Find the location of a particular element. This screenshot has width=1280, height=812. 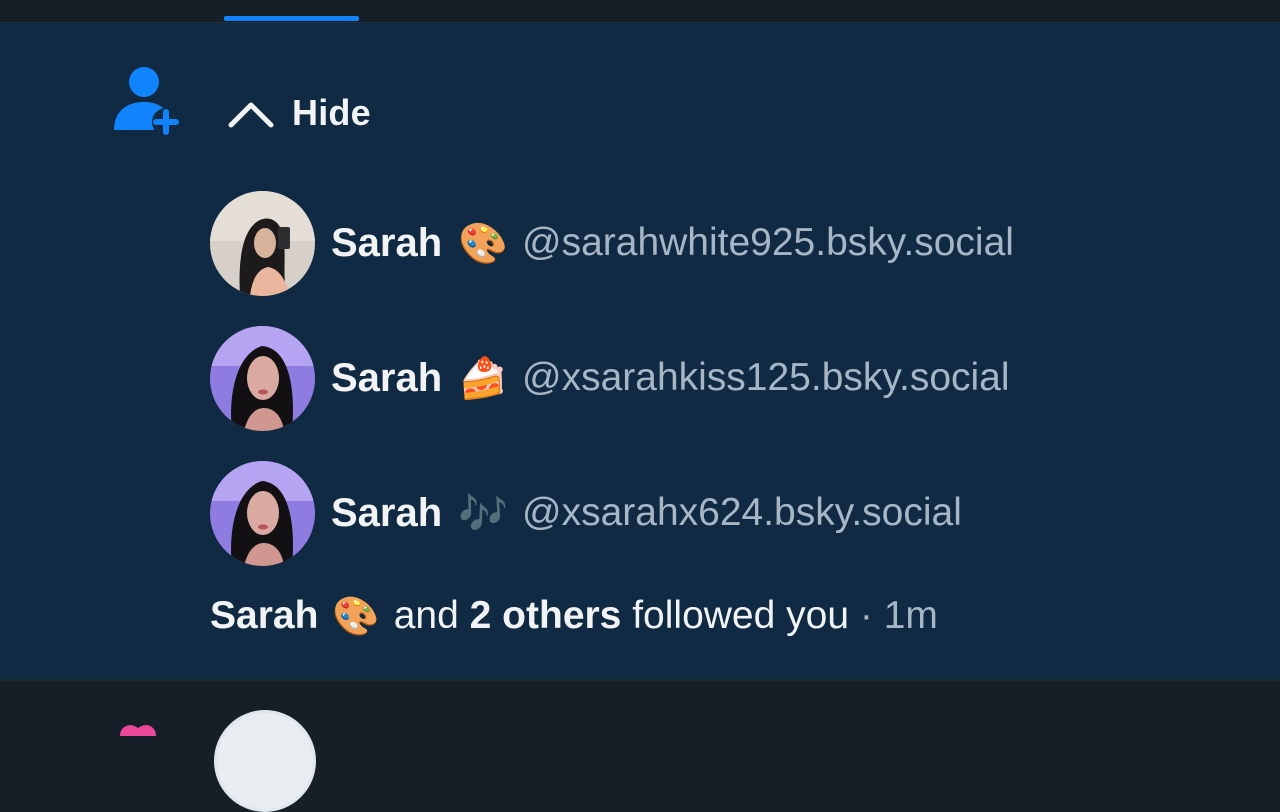

summary-and: and is located at coordinates (426, 615).